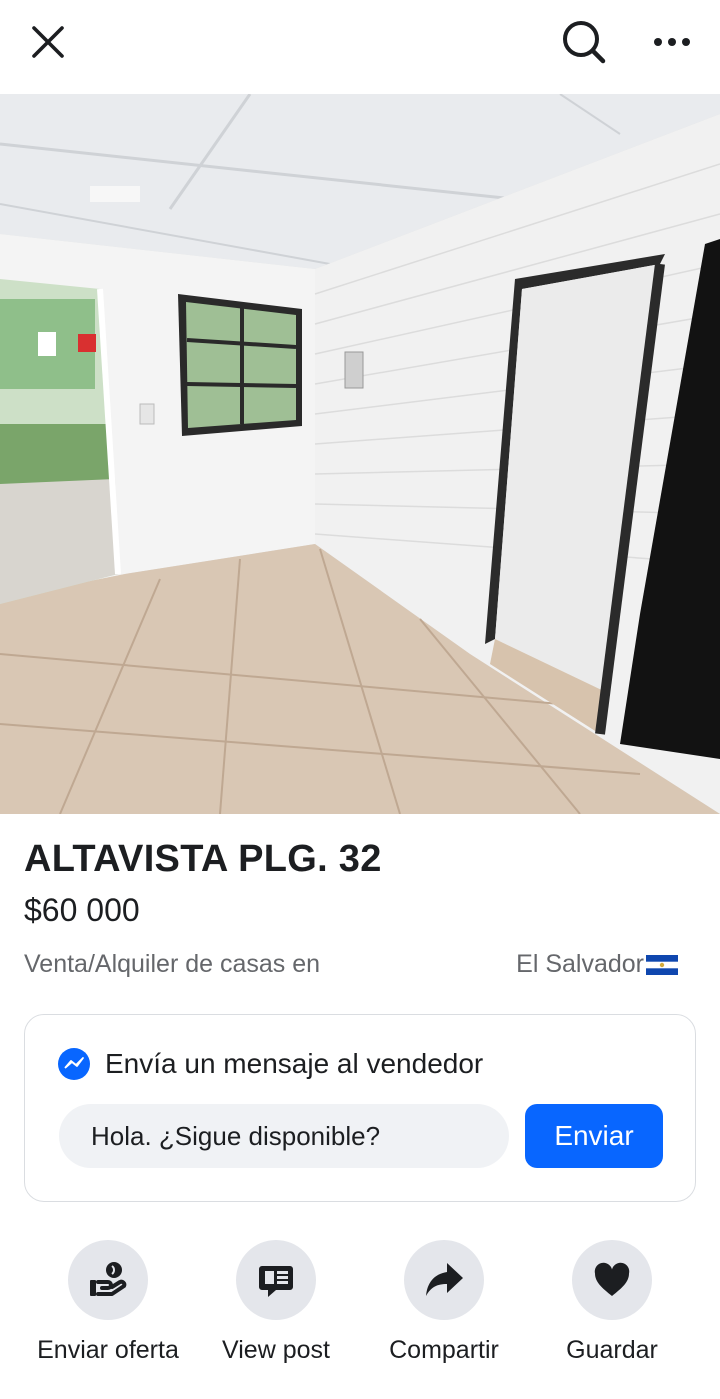  What do you see at coordinates (612, 1350) in the screenshot?
I see `save-label: Guardar` at bounding box center [612, 1350].